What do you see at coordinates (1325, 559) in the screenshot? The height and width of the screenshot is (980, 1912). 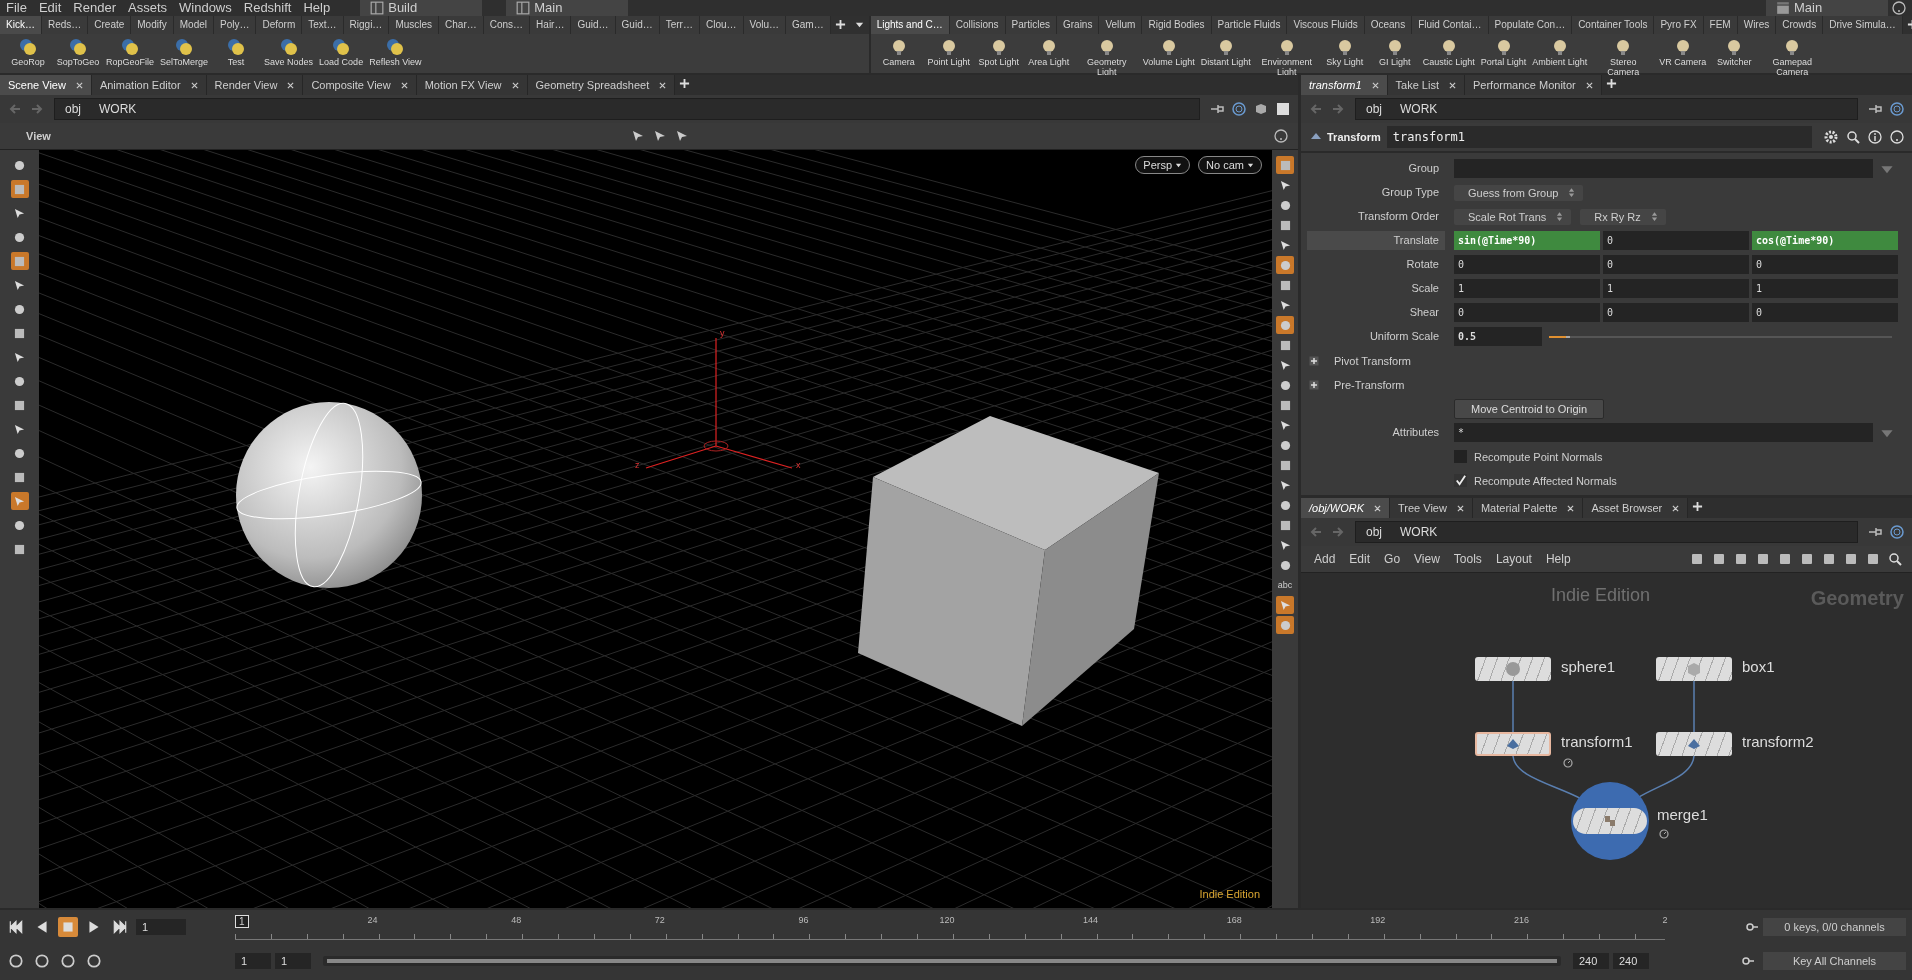 I see `menu-item: Add` at bounding box center [1325, 559].